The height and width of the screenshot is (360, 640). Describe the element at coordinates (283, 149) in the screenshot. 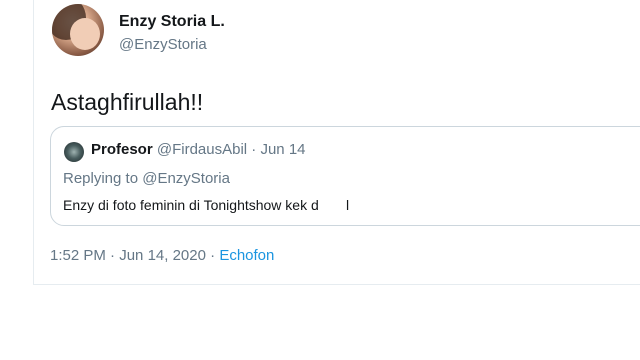

I see `quoted-tweet-date: Jun 14` at that location.